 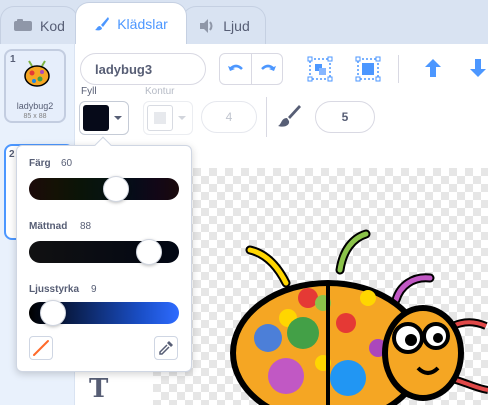 What do you see at coordinates (229, 117) in the screenshot?
I see `outline-width-input: 4` at bounding box center [229, 117].